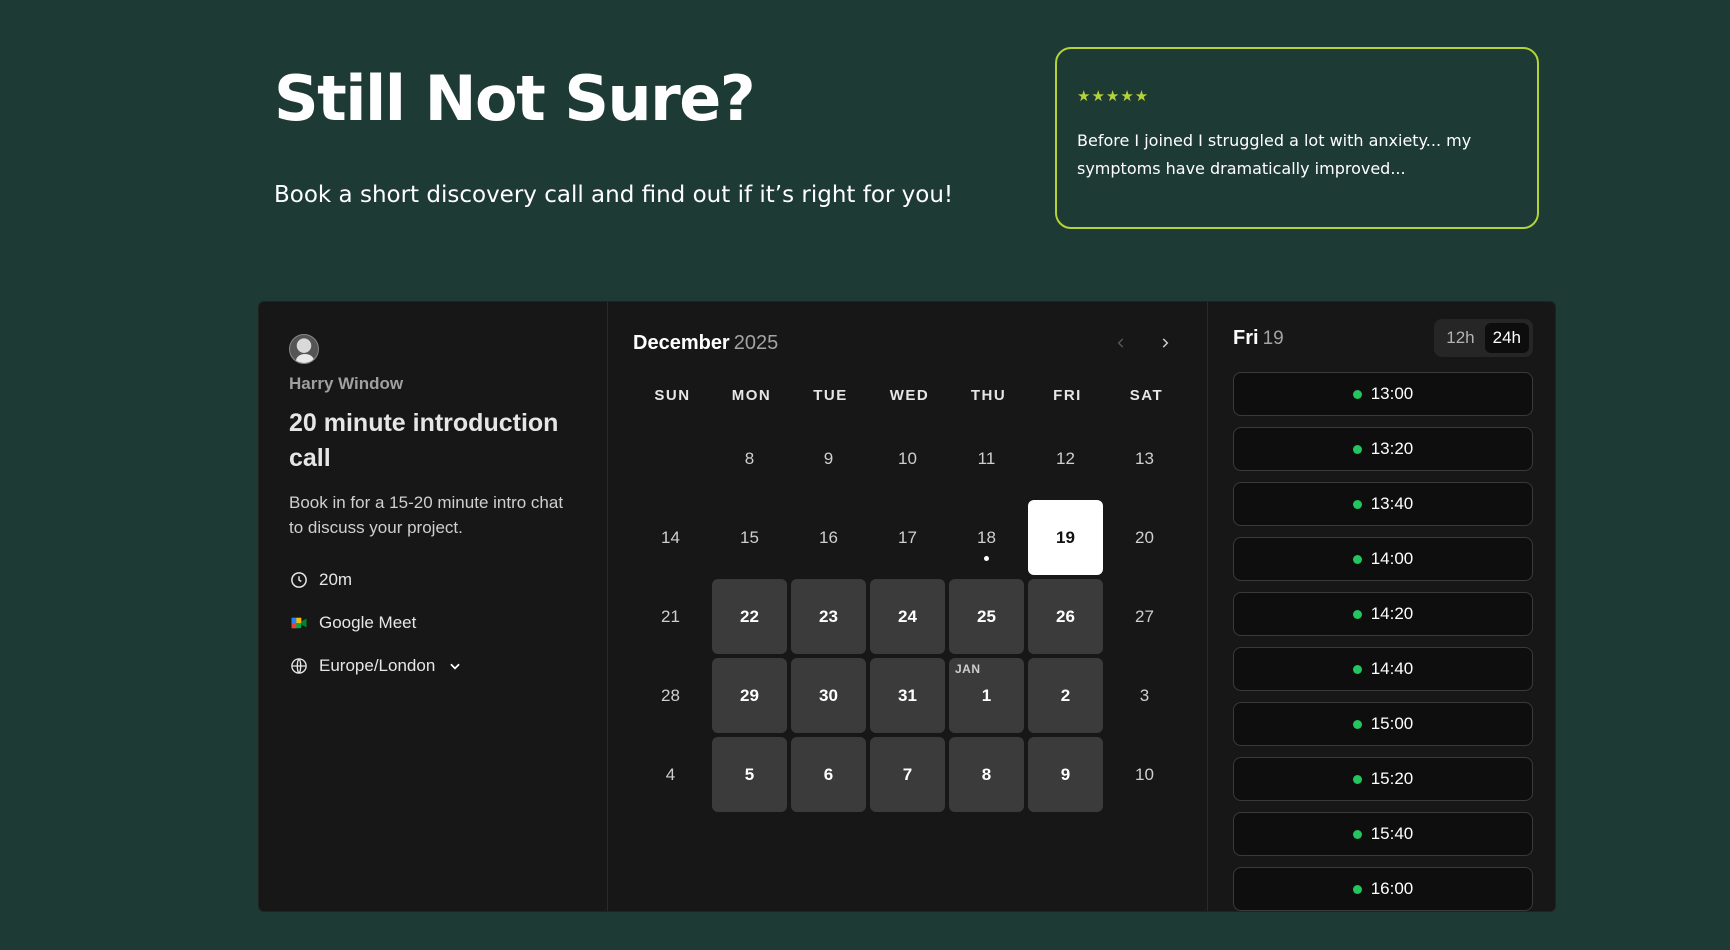 The image size is (1730, 950). I want to click on calendar-day: 2, so click(1065, 695).